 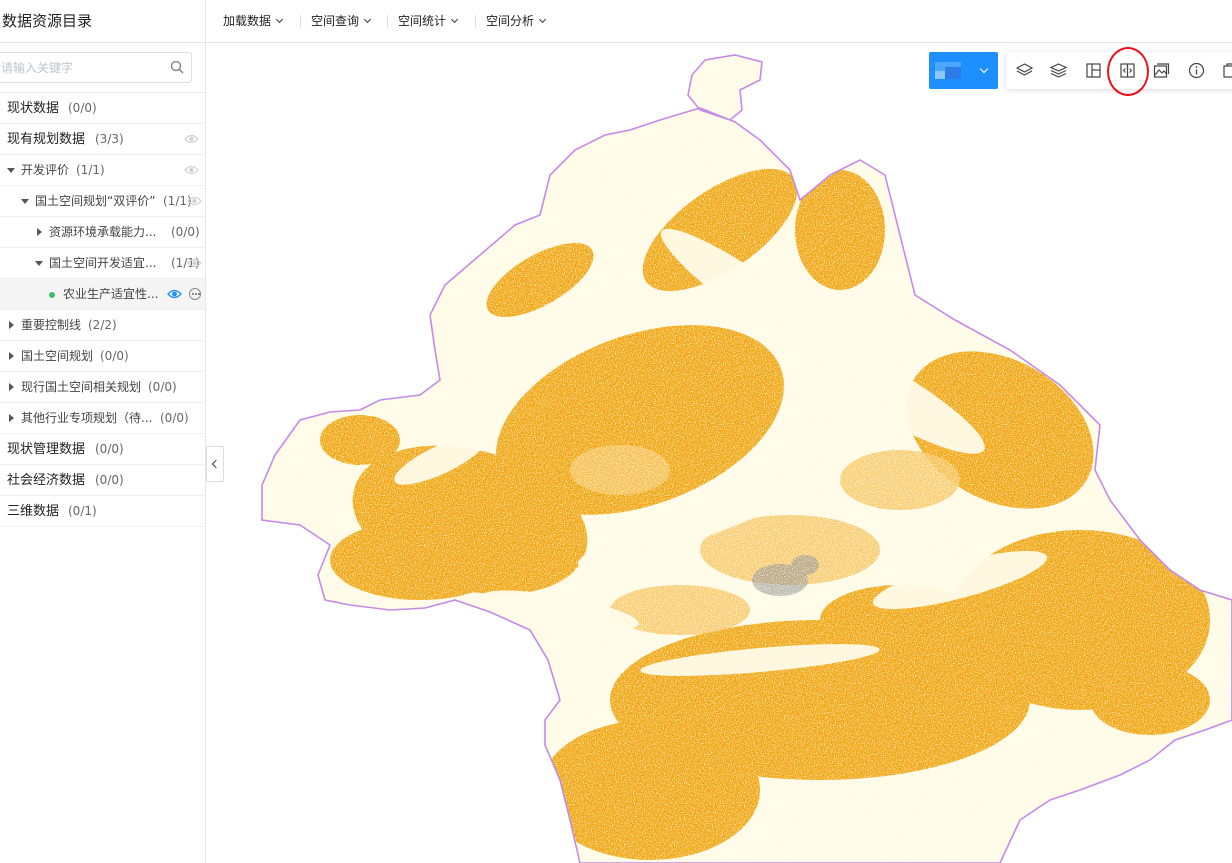 I want to click on export-icon, so click(x=1226, y=70).